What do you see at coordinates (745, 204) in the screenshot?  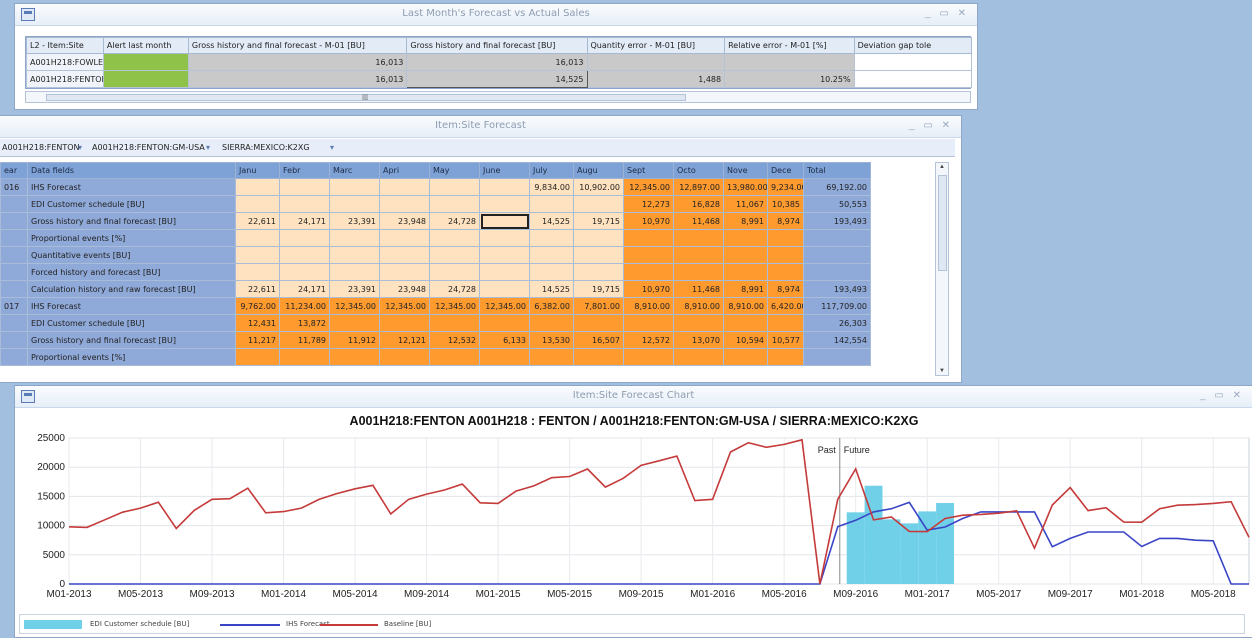 I see `value-cell: 11,067` at bounding box center [745, 204].